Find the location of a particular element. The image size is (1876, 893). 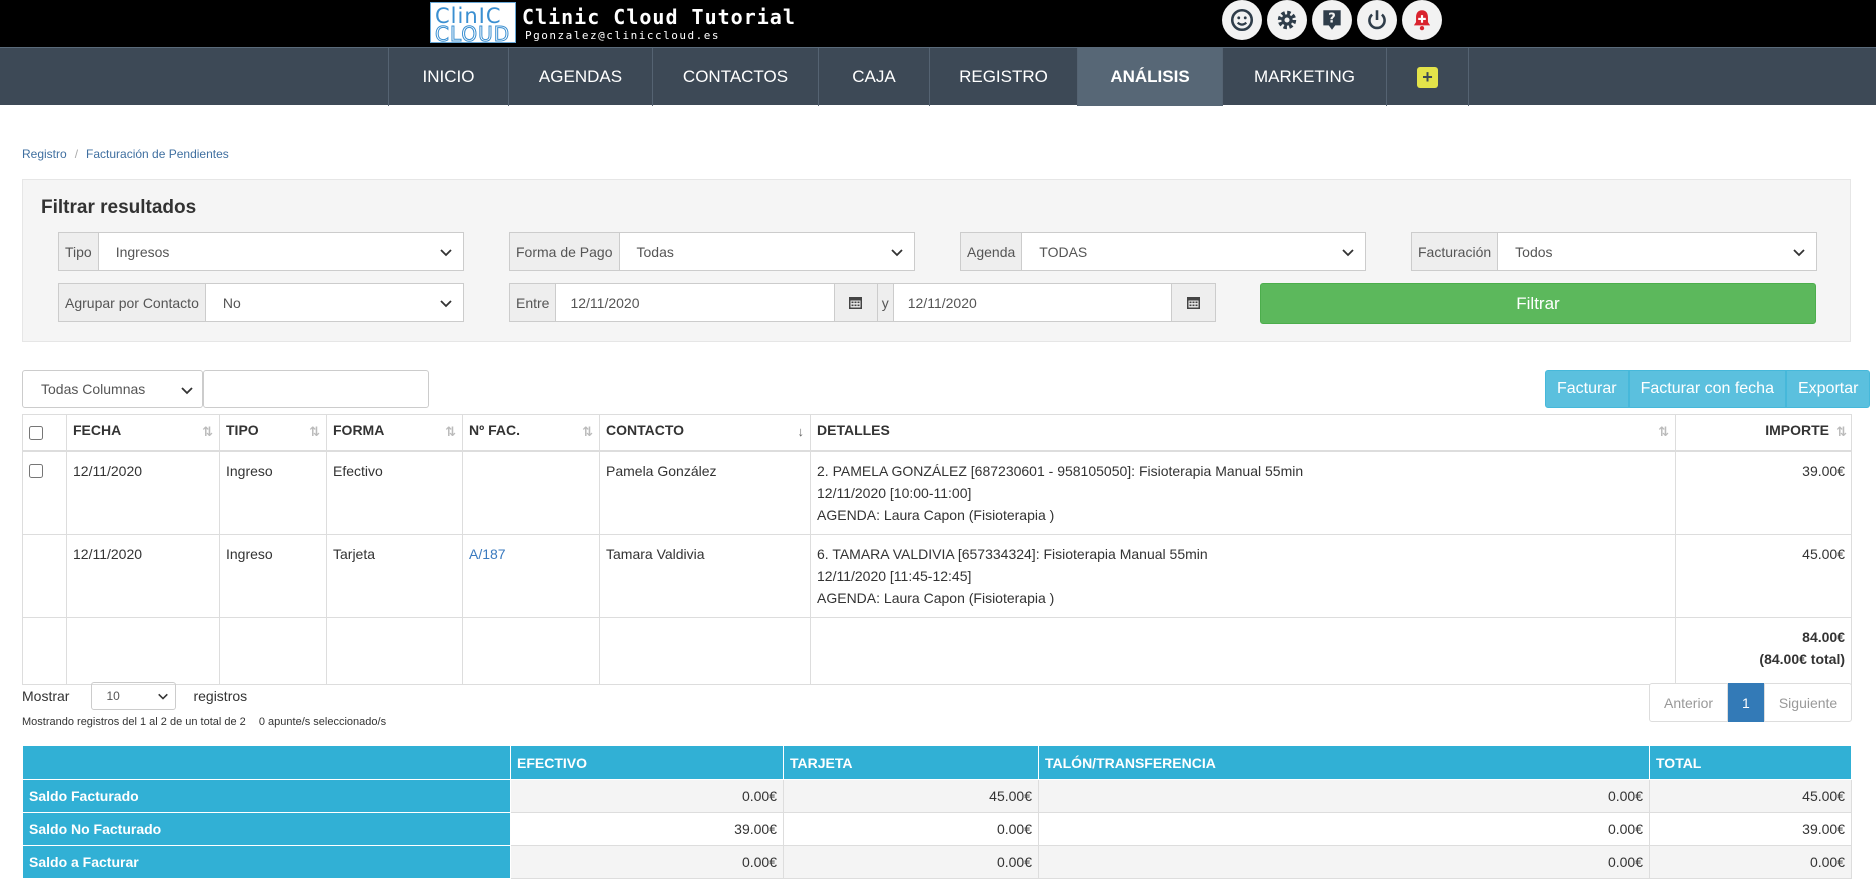

agenda-label: Agenda is located at coordinates (992, 251).